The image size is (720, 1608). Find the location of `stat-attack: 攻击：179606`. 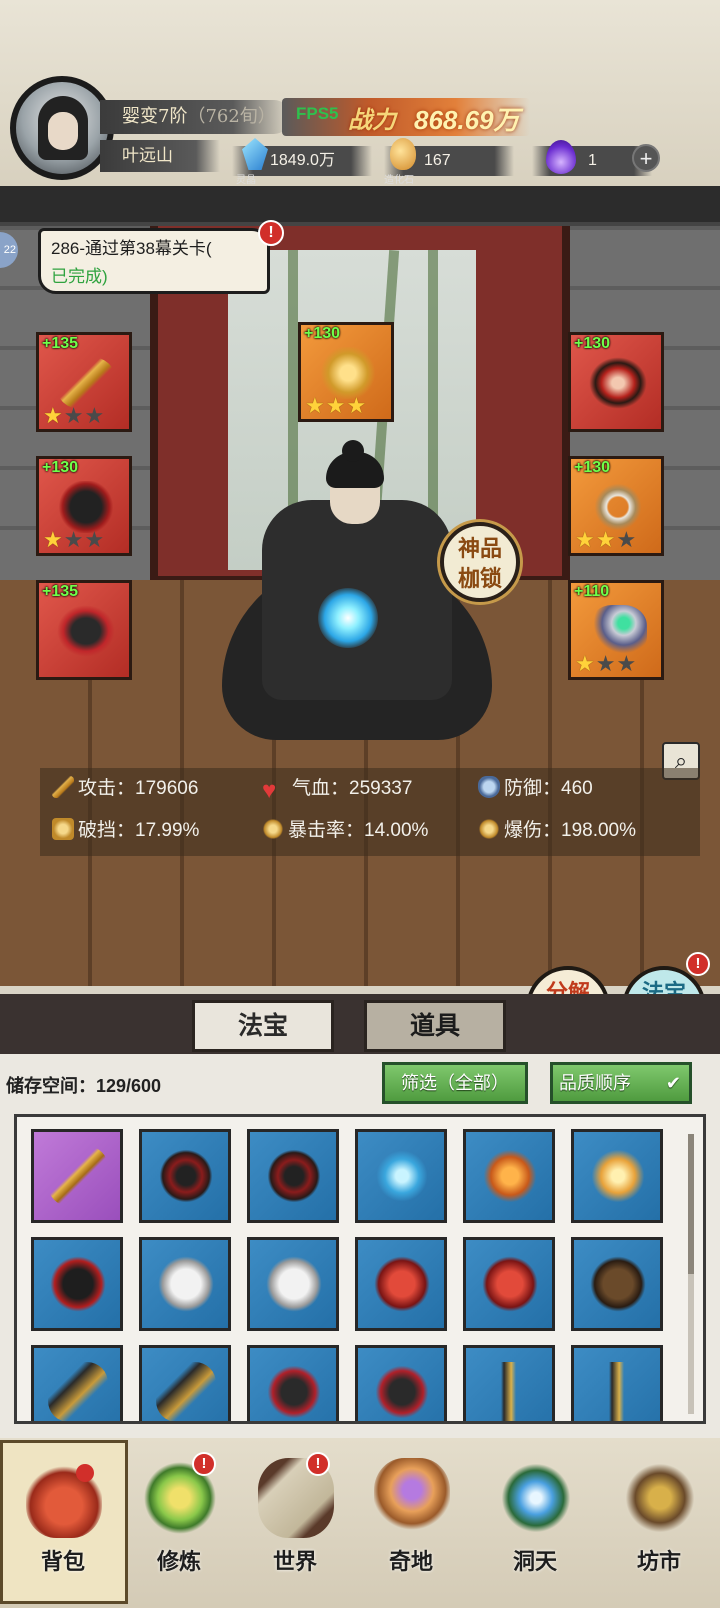

stat-attack: 攻击：179606 is located at coordinates (125, 789).